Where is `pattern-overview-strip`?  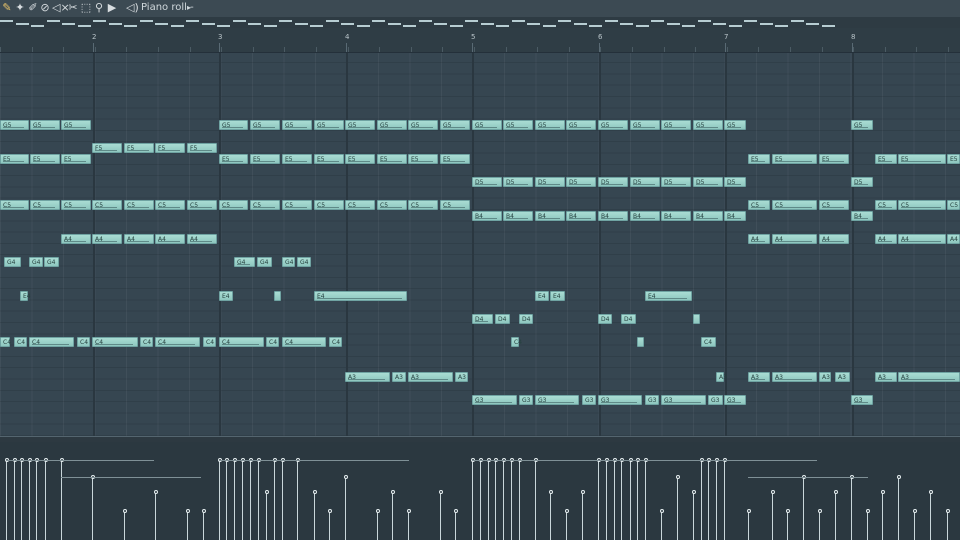 pattern-overview-strip is located at coordinates (480, 22).